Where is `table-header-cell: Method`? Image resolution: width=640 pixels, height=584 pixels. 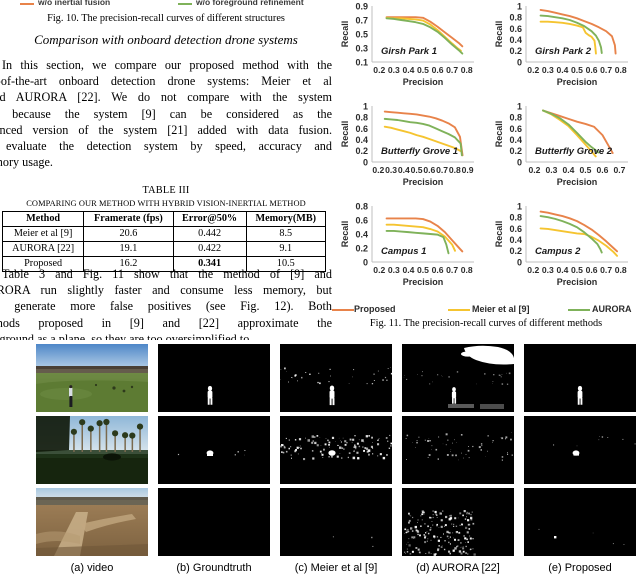 table-header-cell: Method is located at coordinates (43, 219).